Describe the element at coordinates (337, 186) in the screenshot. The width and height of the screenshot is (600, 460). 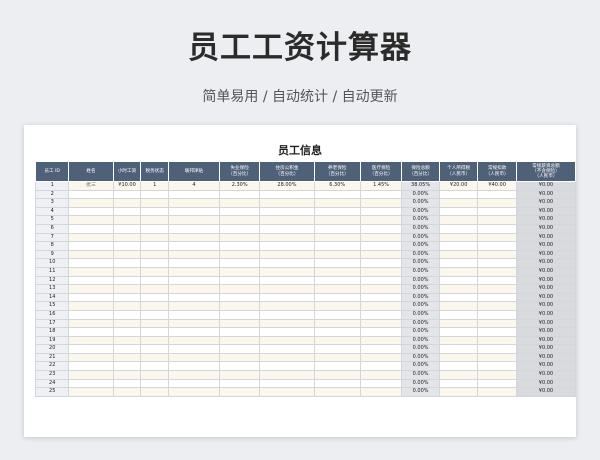
I see `cell-pension-insurance: 6.30%` at that location.